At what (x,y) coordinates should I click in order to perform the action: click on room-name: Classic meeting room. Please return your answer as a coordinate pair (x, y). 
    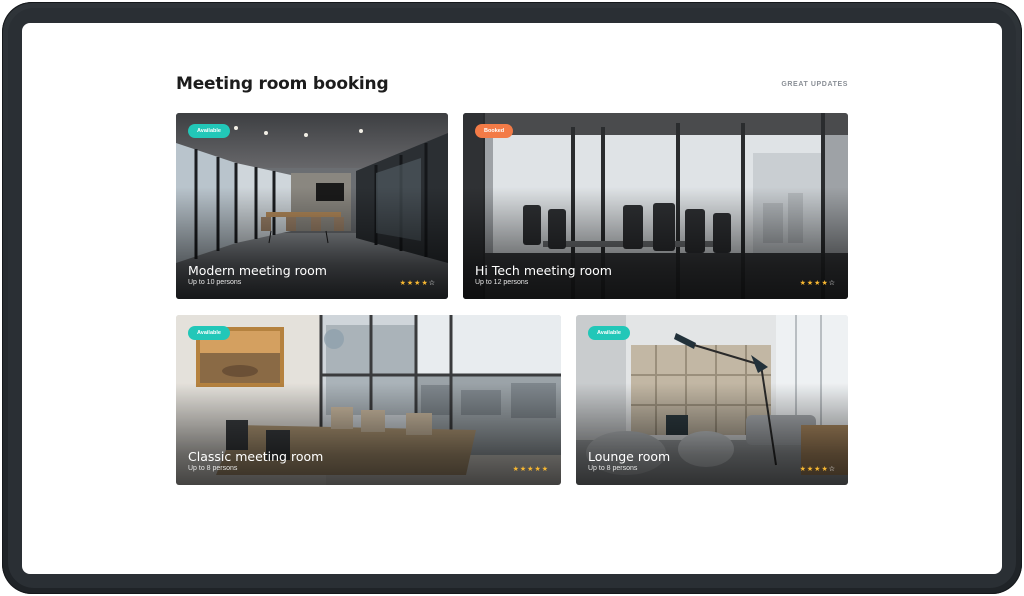
    Looking at the image, I should click on (256, 456).